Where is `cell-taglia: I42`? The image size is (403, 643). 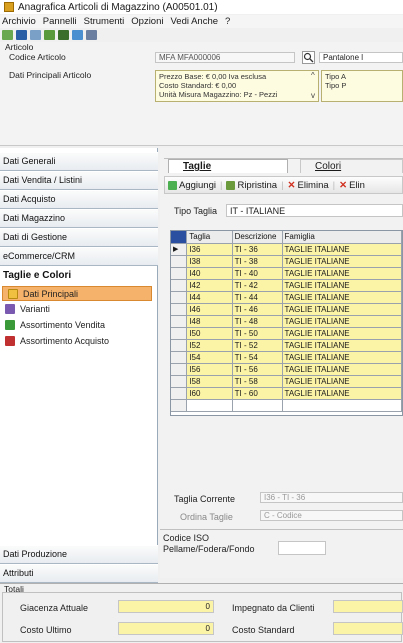
cell-taglia: I42 is located at coordinates (209, 285).